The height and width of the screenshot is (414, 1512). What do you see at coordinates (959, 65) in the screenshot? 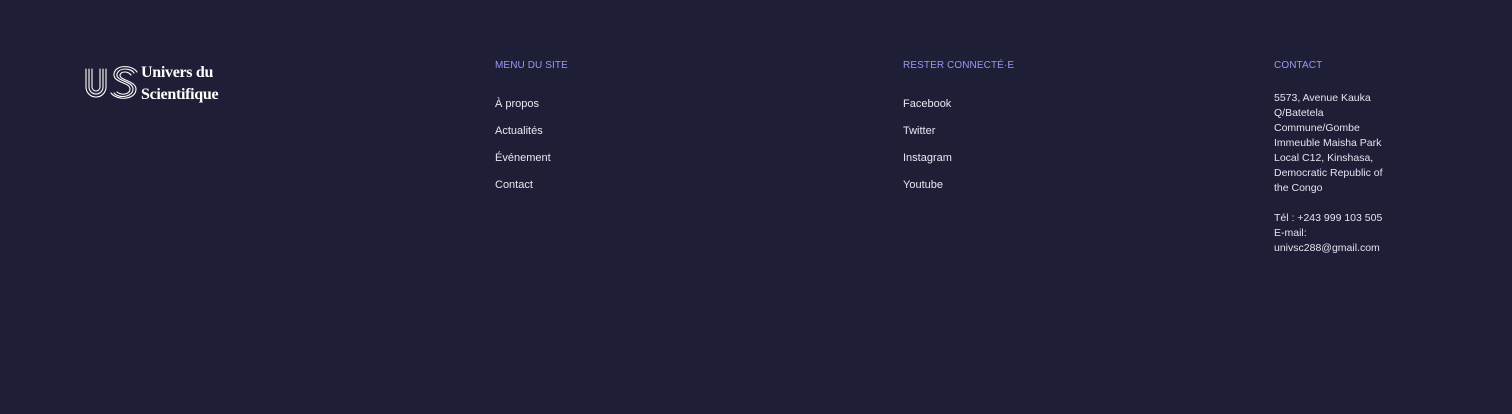
I see `social-heading: RESTER CONNECTÉ·E` at bounding box center [959, 65].